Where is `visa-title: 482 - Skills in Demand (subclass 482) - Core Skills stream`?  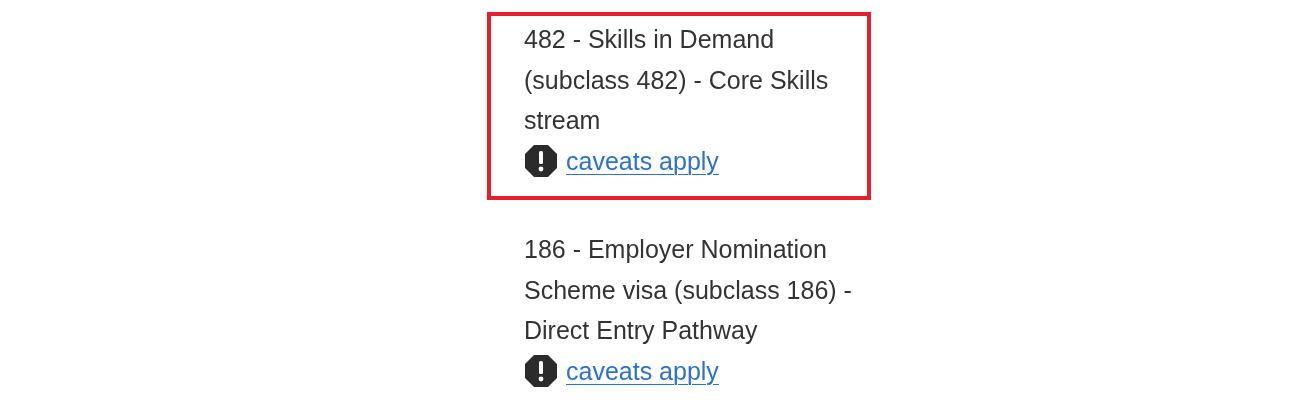 visa-title: 482 - Skills in Demand (subclass 482) - Core Skills stream is located at coordinates (677, 80).